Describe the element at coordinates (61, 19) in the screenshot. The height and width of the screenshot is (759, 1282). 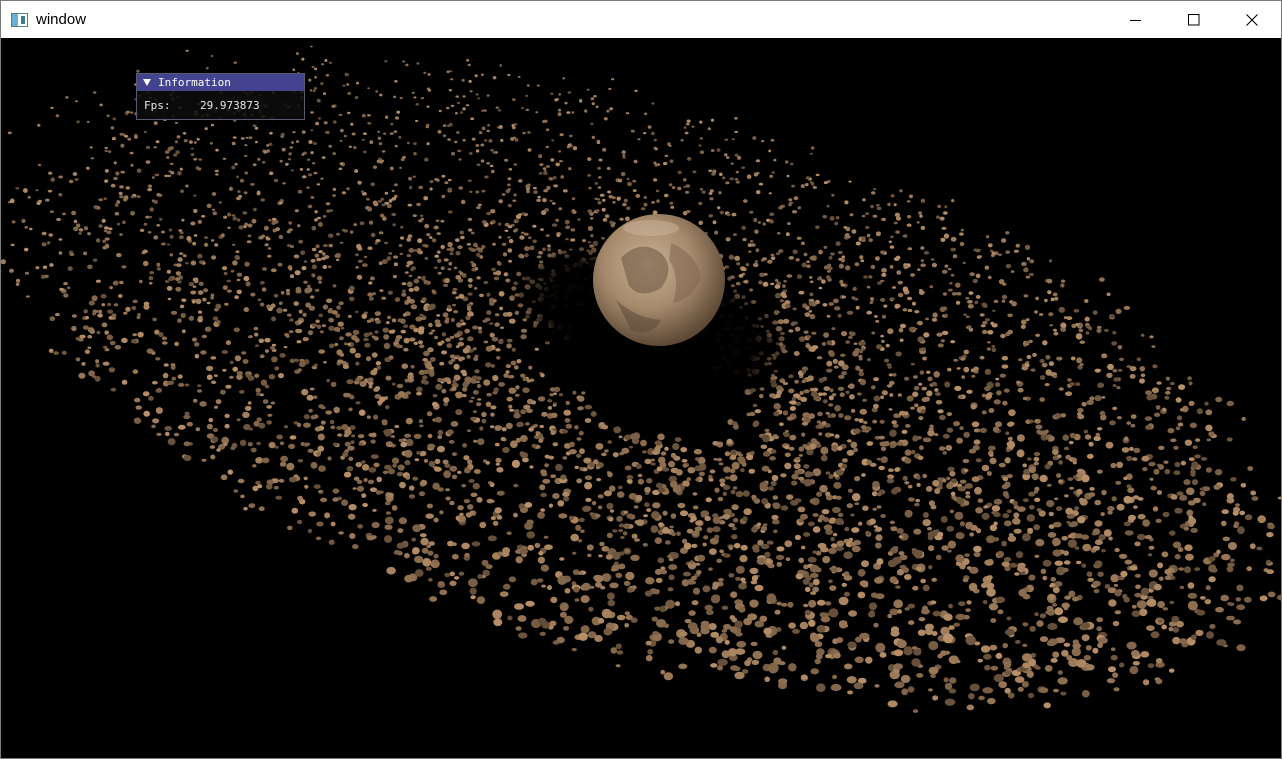
I see `window-title: window` at that location.